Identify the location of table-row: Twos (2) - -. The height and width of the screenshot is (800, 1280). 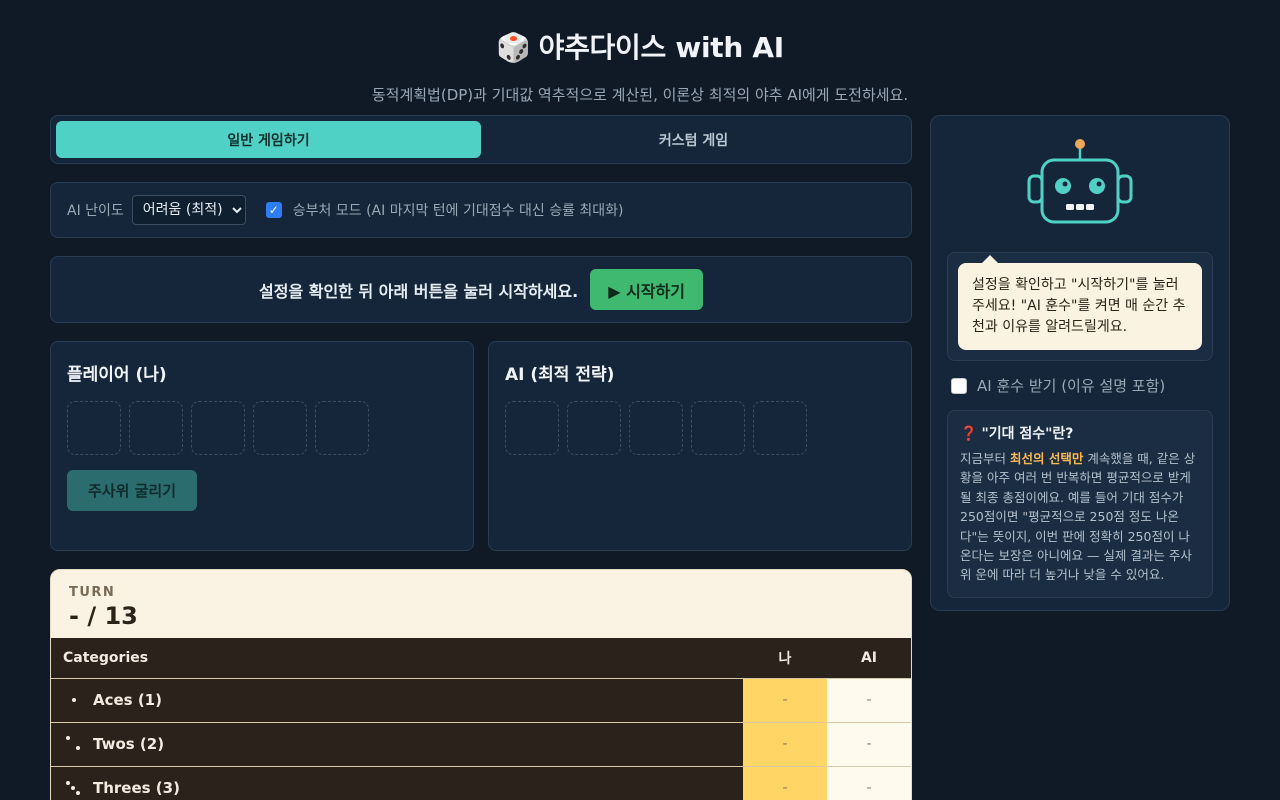
(481, 743).